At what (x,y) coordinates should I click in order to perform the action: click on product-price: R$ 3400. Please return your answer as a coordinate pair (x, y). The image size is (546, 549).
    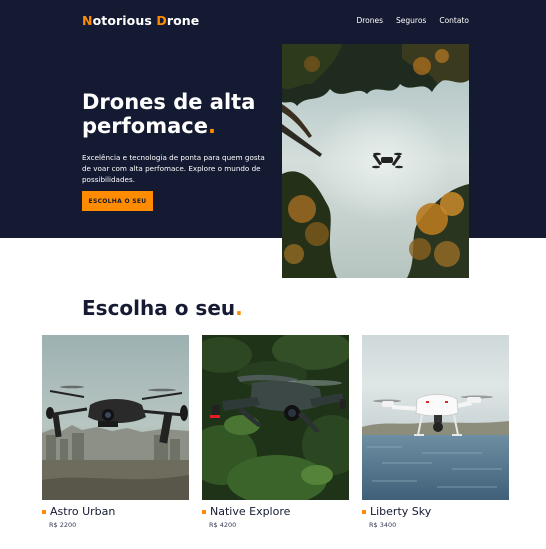
    Looking at the image, I should click on (383, 525).